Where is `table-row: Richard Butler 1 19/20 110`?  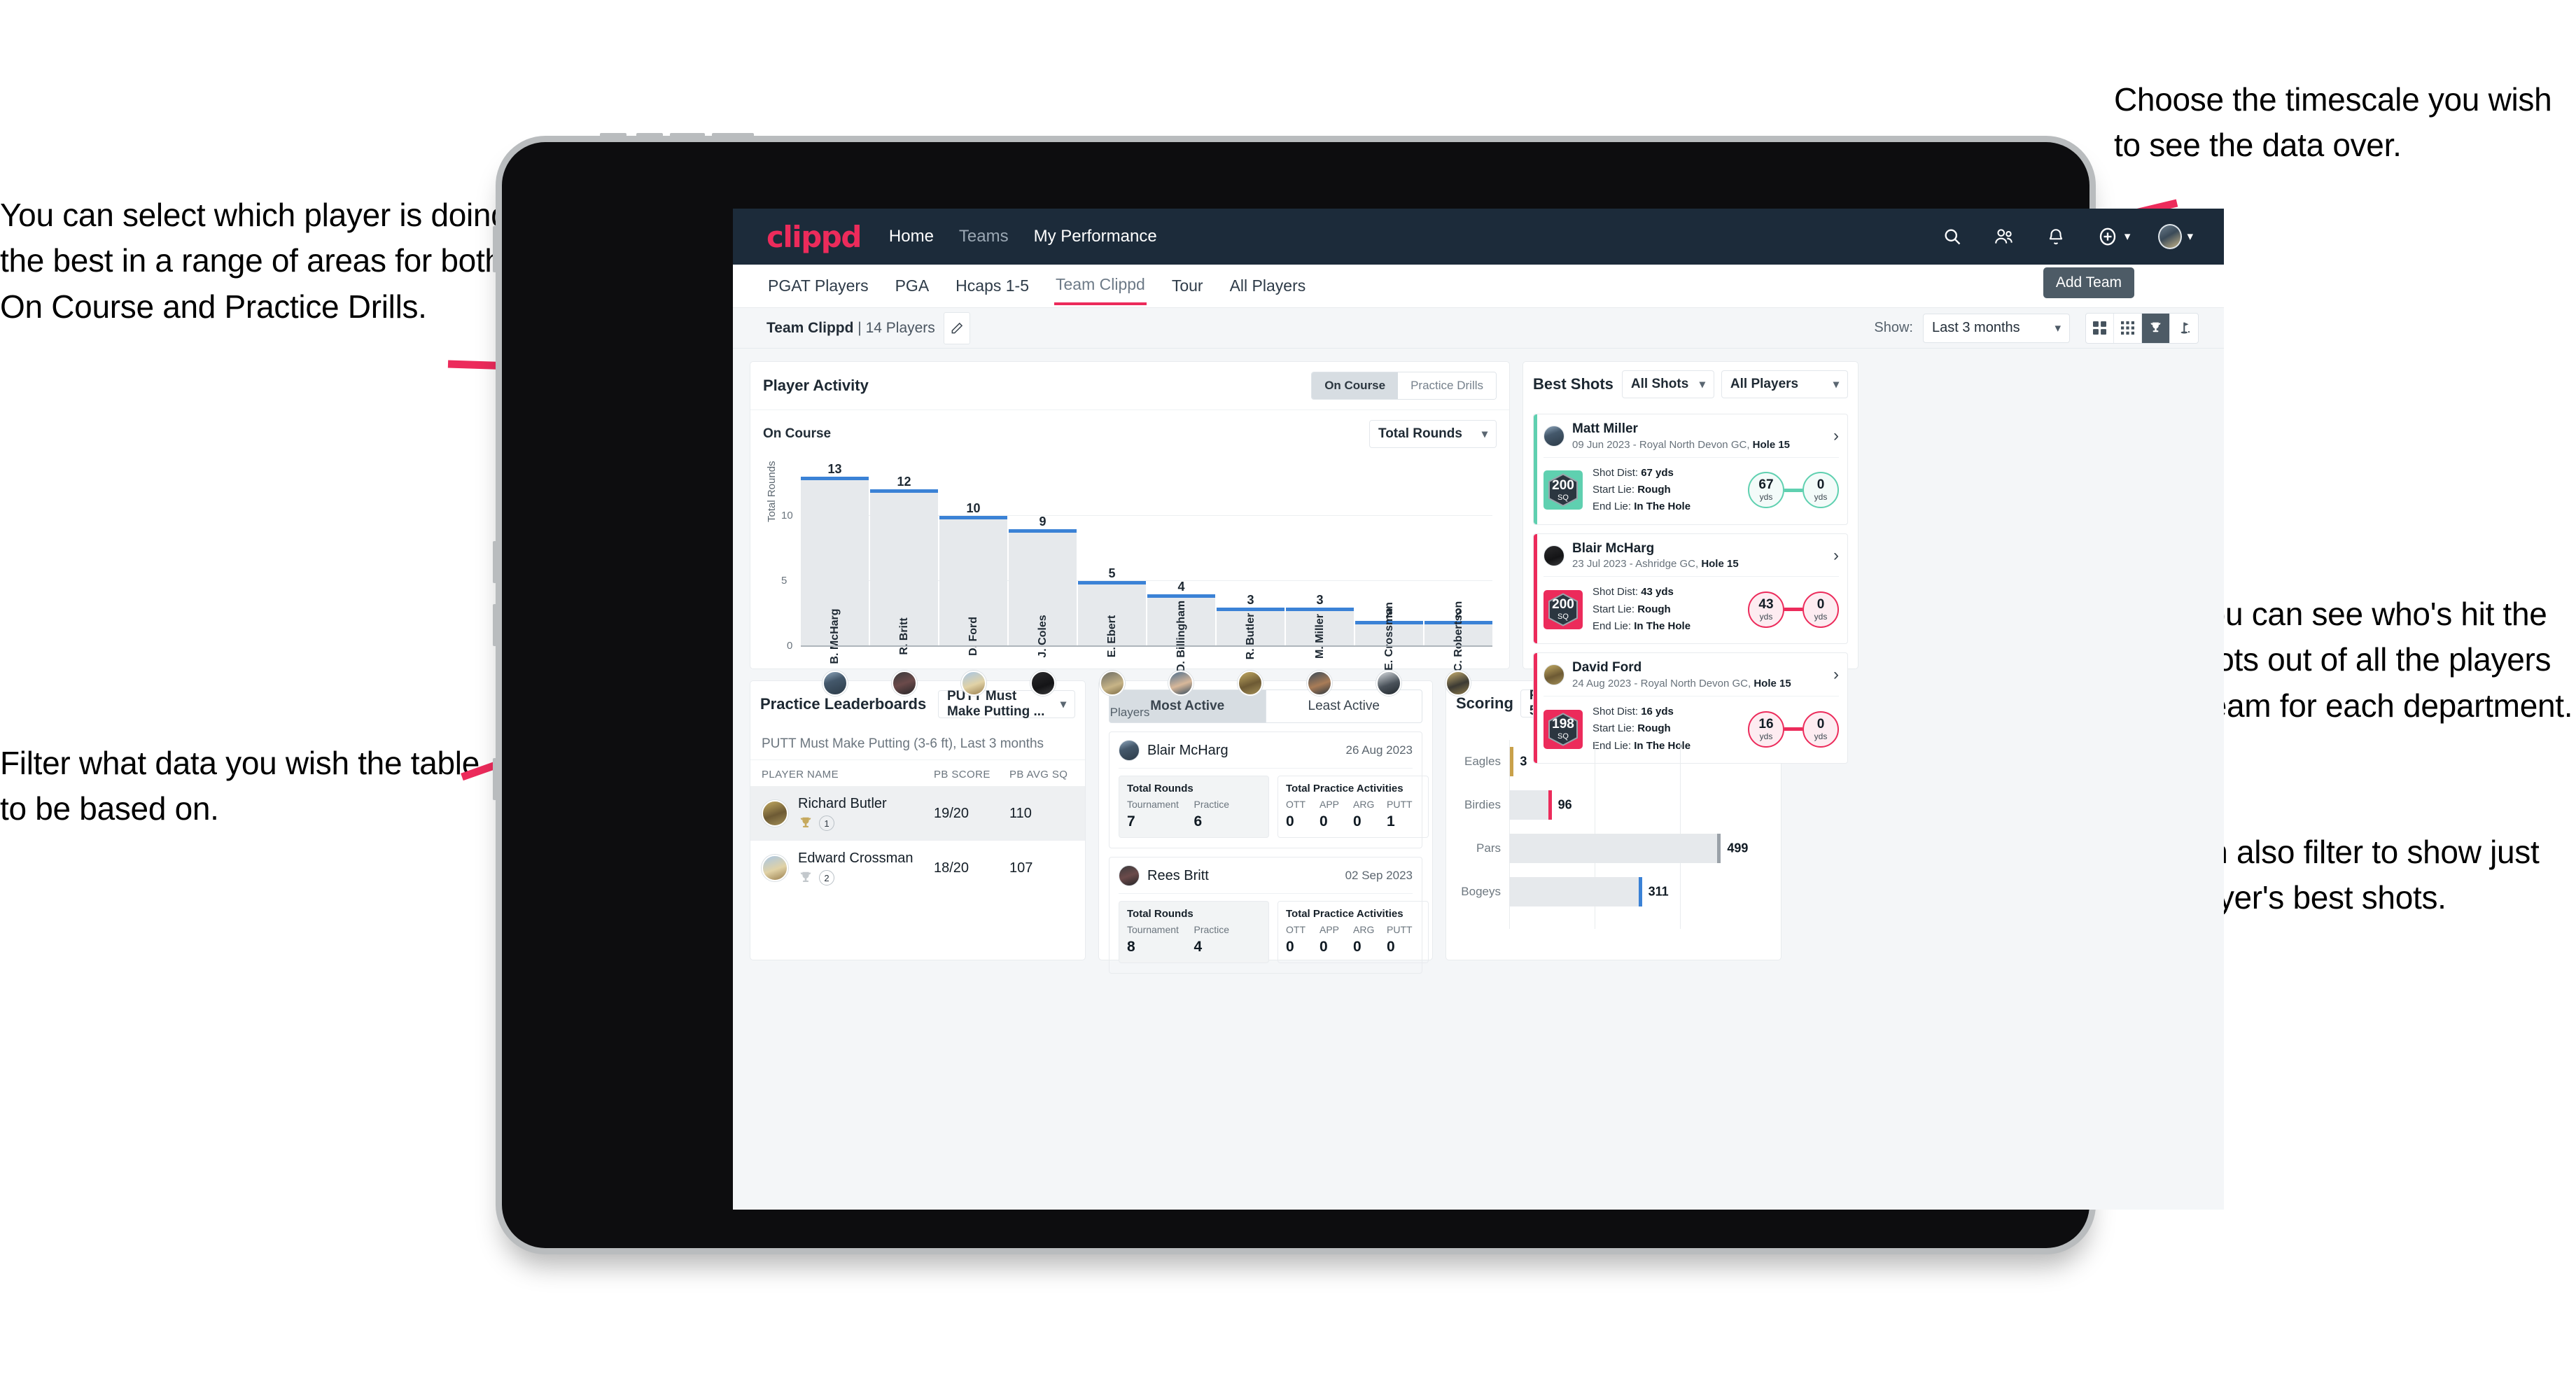
table-row: Richard Butler 1 19/20 110 is located at coordinates (917, 813).